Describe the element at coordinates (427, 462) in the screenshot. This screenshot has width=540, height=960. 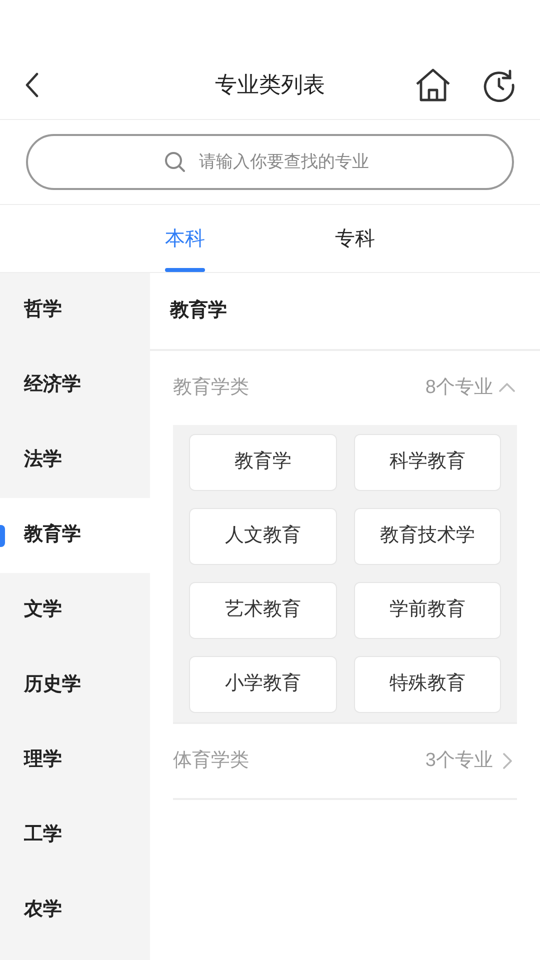
I see `major-chip: 科学教育` at that location.